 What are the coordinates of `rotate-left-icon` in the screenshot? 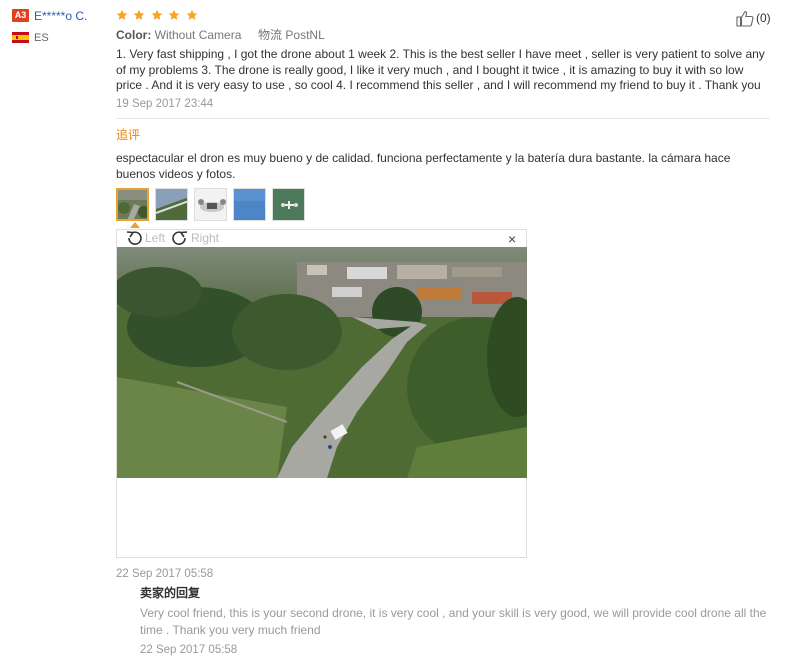 It's located at (134, 238).